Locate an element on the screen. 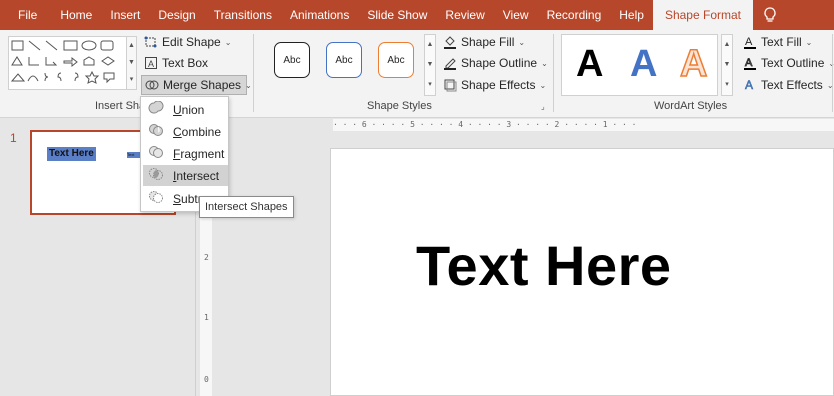 This screenshot has height=396, width=834. slide-title-text: Text Here is located at coordinates (544, 265).